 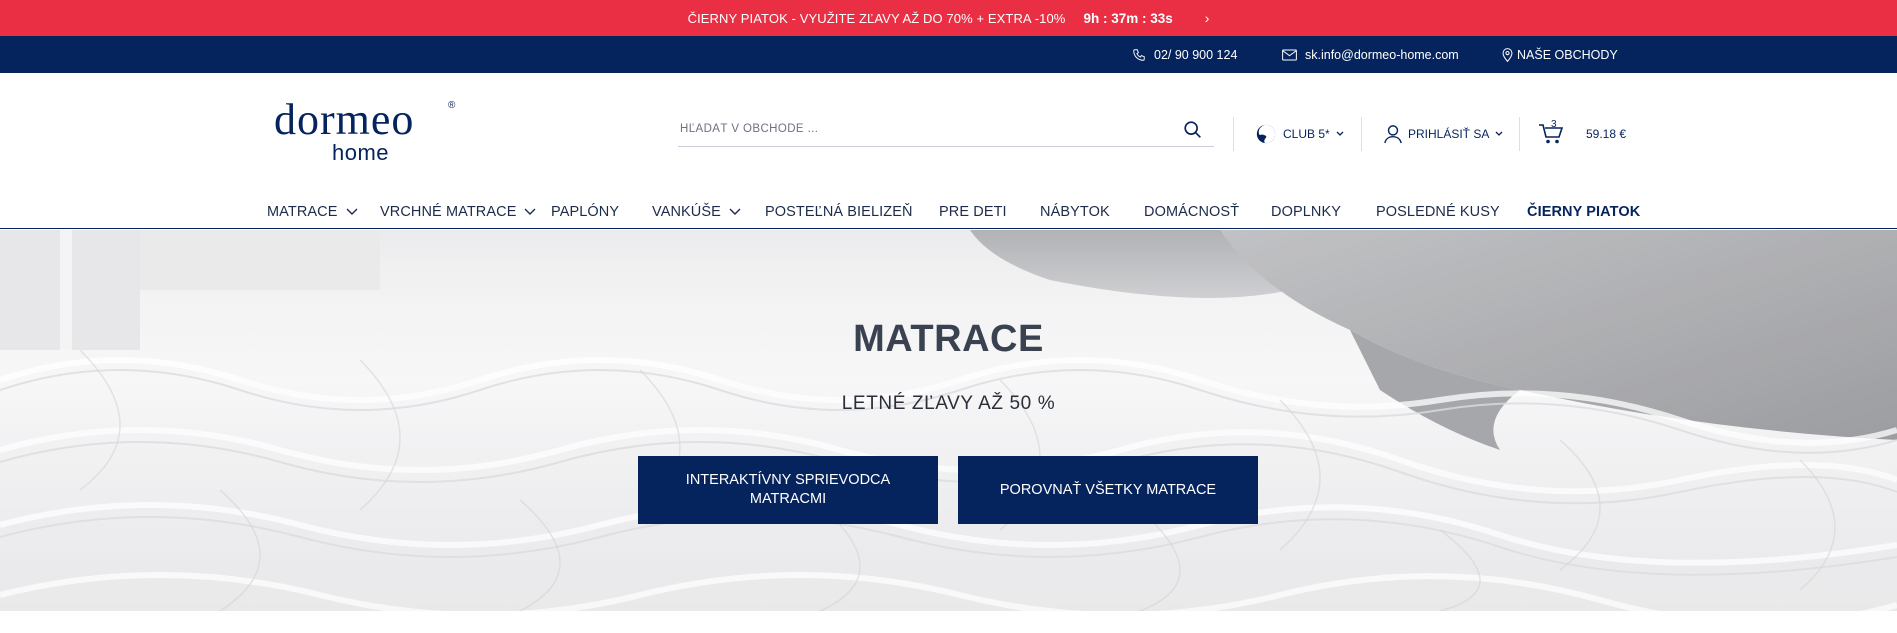 I want to click on chevron-right-icon: ›, so click(x=1207, y=18).